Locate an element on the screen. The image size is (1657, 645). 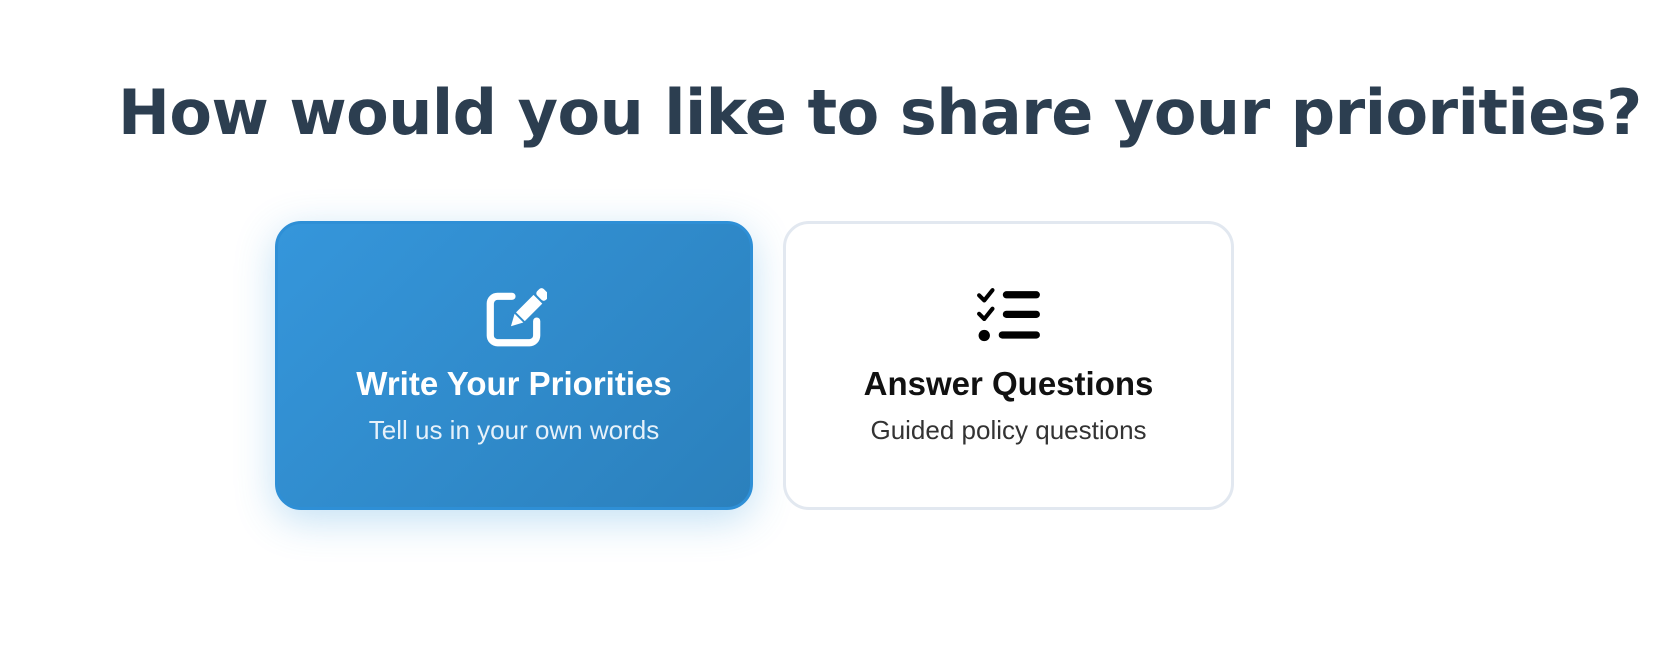
write-priorities-subtitle: Tell us in your own words is located at coordinates (514, 429).